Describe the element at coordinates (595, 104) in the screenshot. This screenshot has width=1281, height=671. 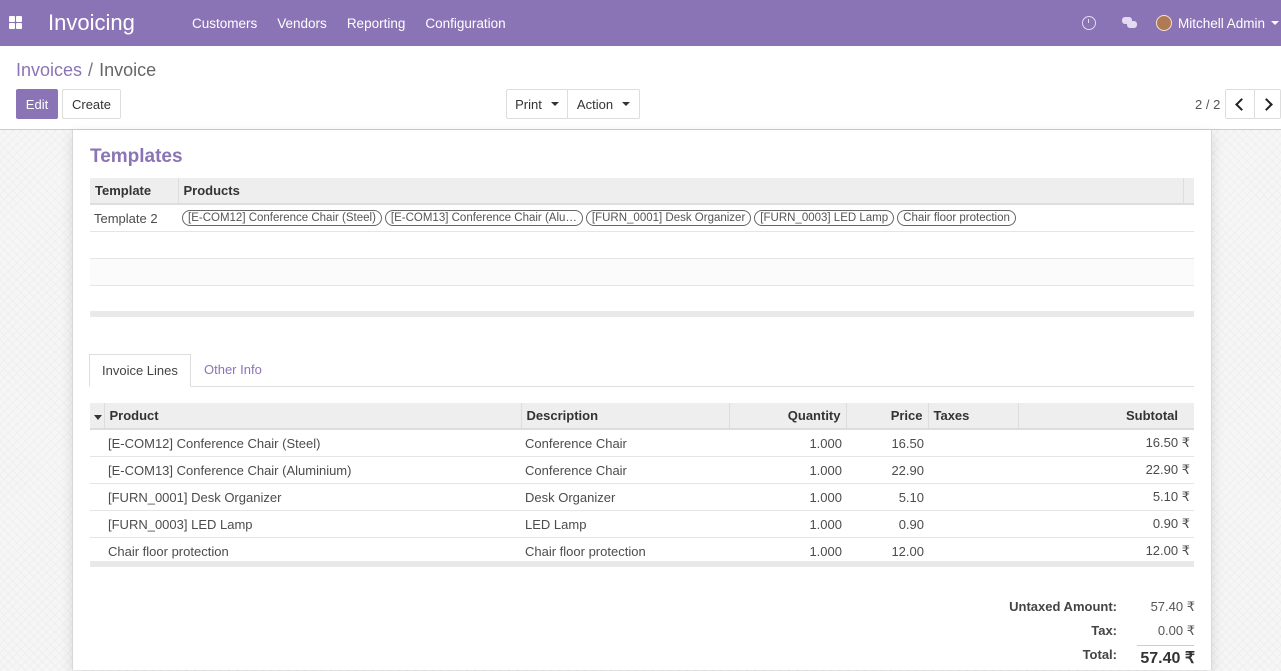
I see `action-label: Action` at that location.